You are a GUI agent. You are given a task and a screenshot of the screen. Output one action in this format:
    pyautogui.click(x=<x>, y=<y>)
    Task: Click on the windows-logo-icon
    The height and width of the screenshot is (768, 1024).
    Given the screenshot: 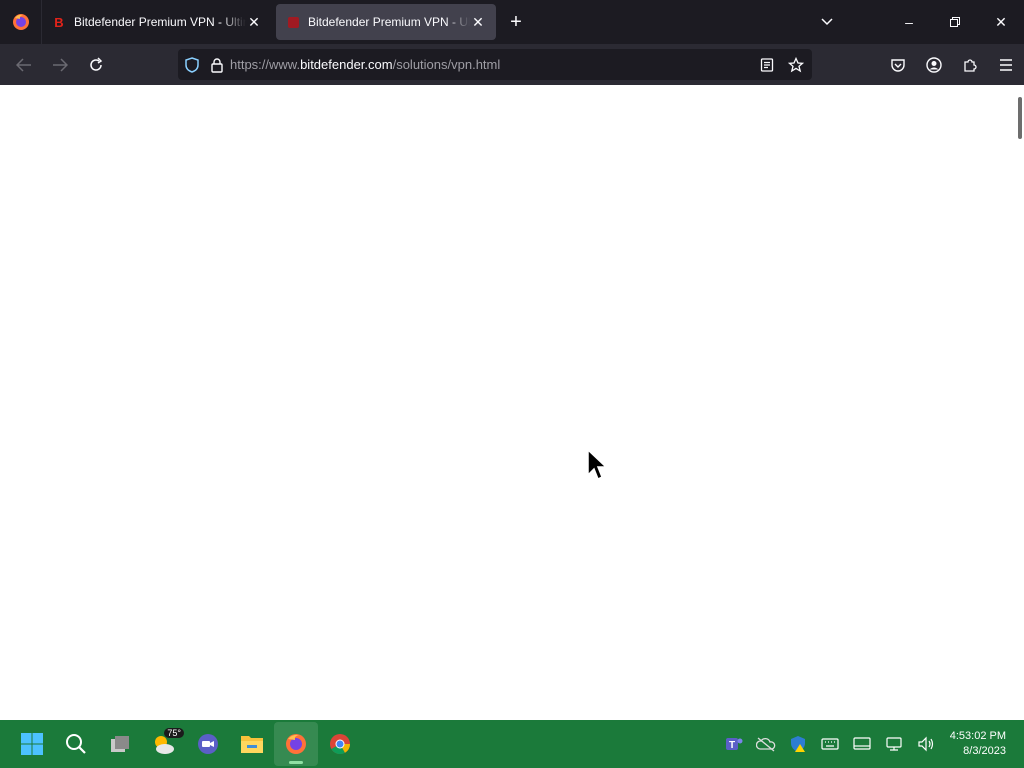 What is the action you would take?
    pyautogui.click(x=32, y=744)
    